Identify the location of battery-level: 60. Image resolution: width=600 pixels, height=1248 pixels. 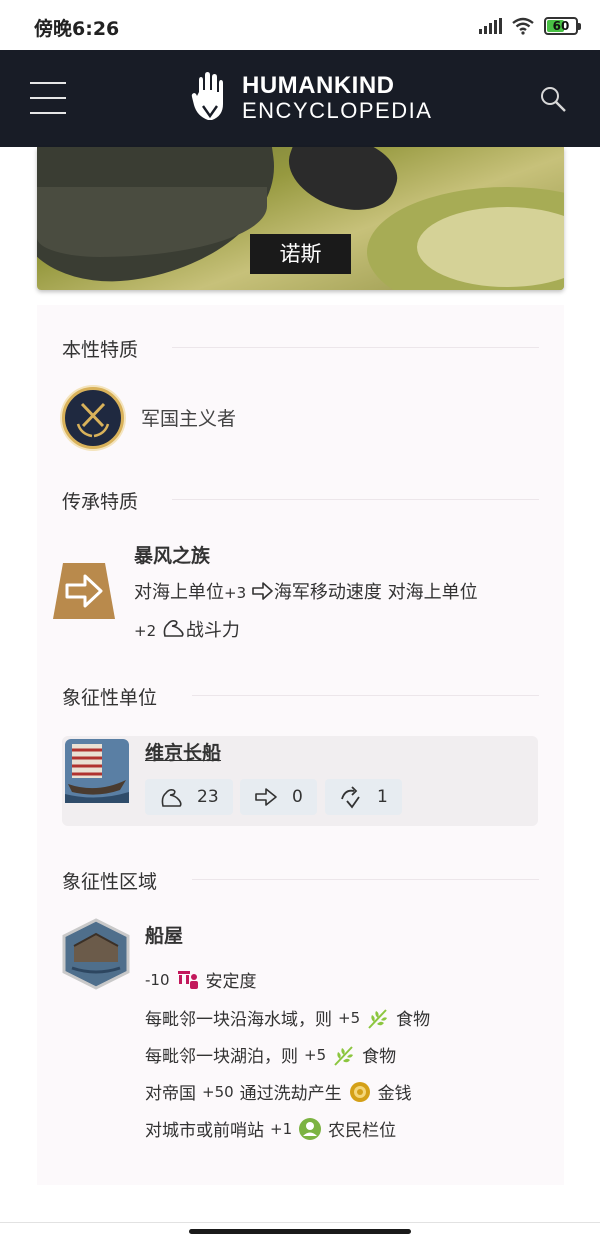
(561, 26).